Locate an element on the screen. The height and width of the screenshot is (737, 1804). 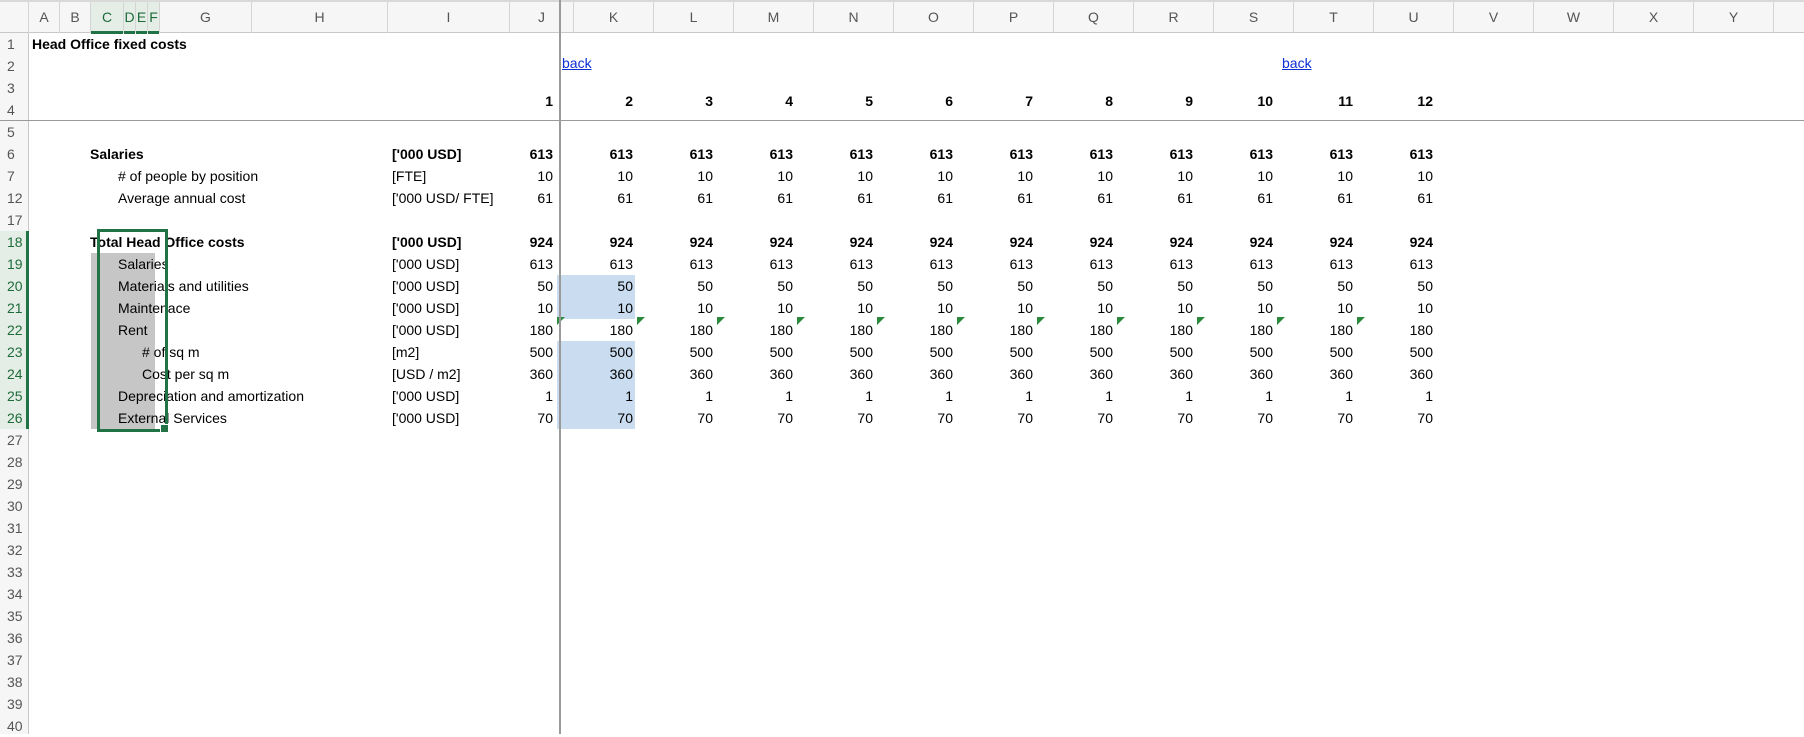
period-header: 7 is located at coordinates (1003, 101).